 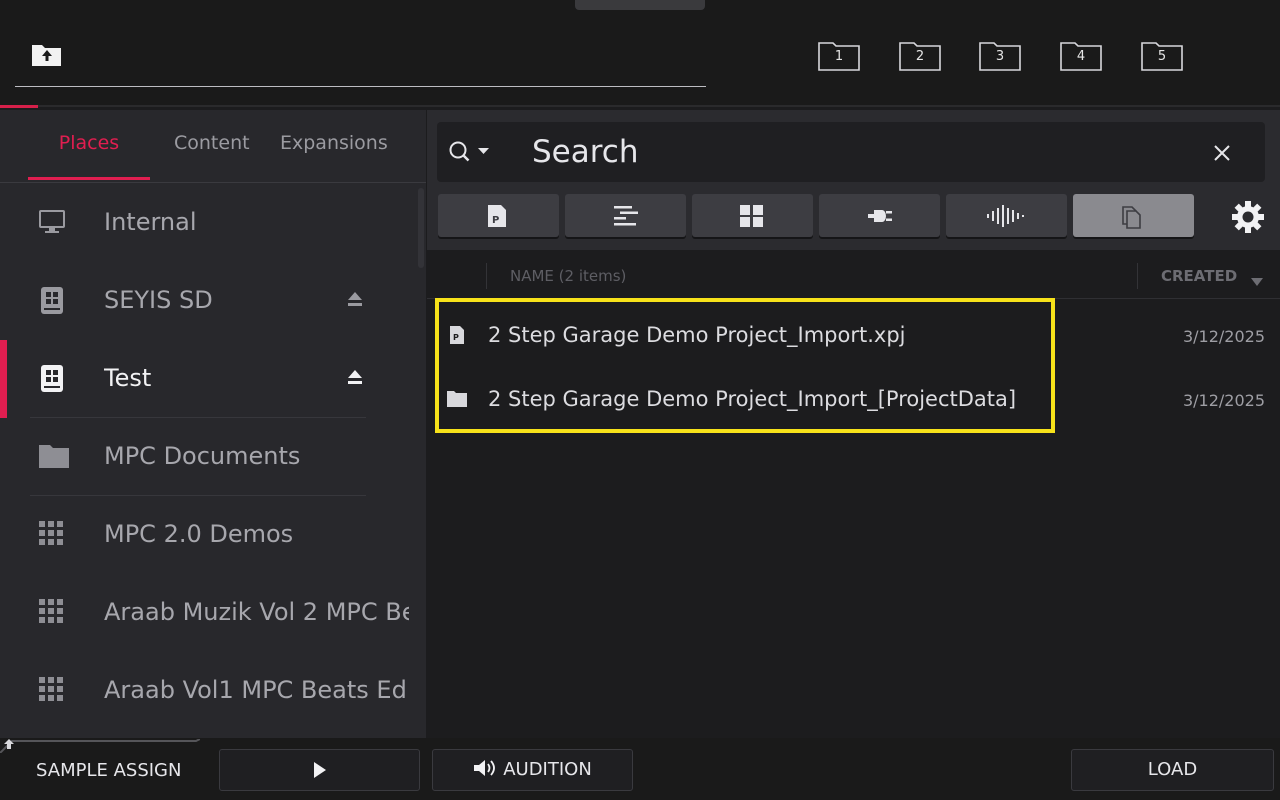 What do you see at coordinates (640, 54) in the screenshot?
I see `top-bar: 1 2 3 4 5` at bounding box center [640, 54].